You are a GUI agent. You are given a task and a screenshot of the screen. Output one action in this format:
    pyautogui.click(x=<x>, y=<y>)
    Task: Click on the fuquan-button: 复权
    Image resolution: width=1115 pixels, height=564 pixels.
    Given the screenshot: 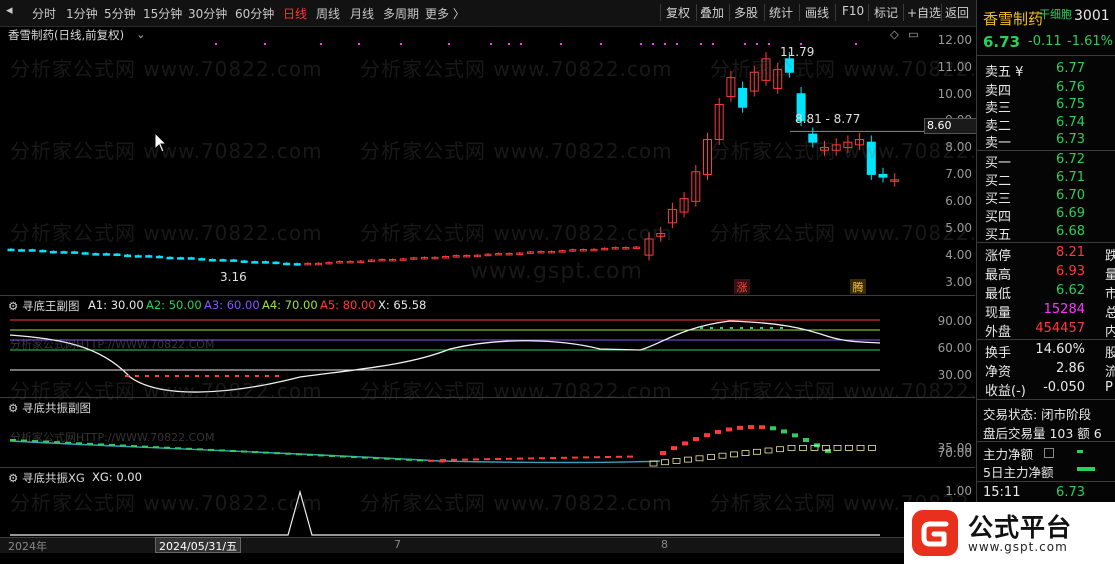 What is the action you would take?
    pyautogui.click(x=678, y=12)
    